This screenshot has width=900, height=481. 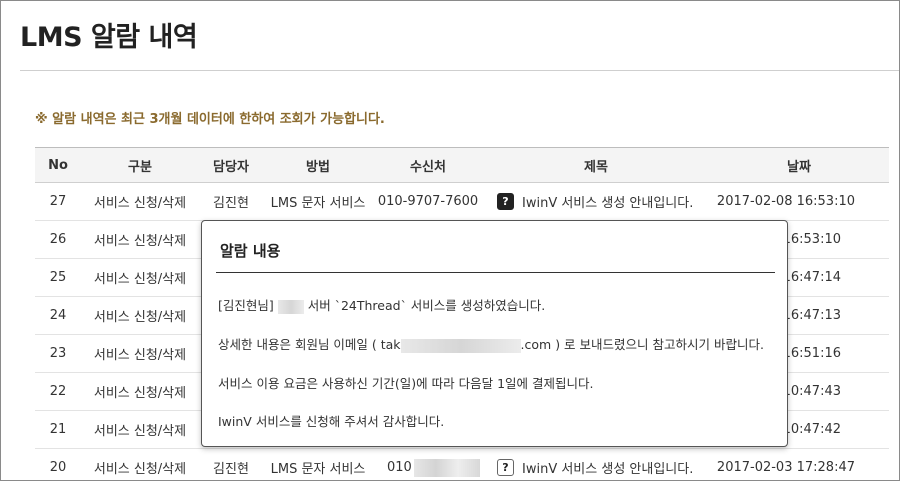 What do you see at coordinates (799, 167) in the screenshot?
I see `header-date: 날짜` at bounding box center [799, 167].